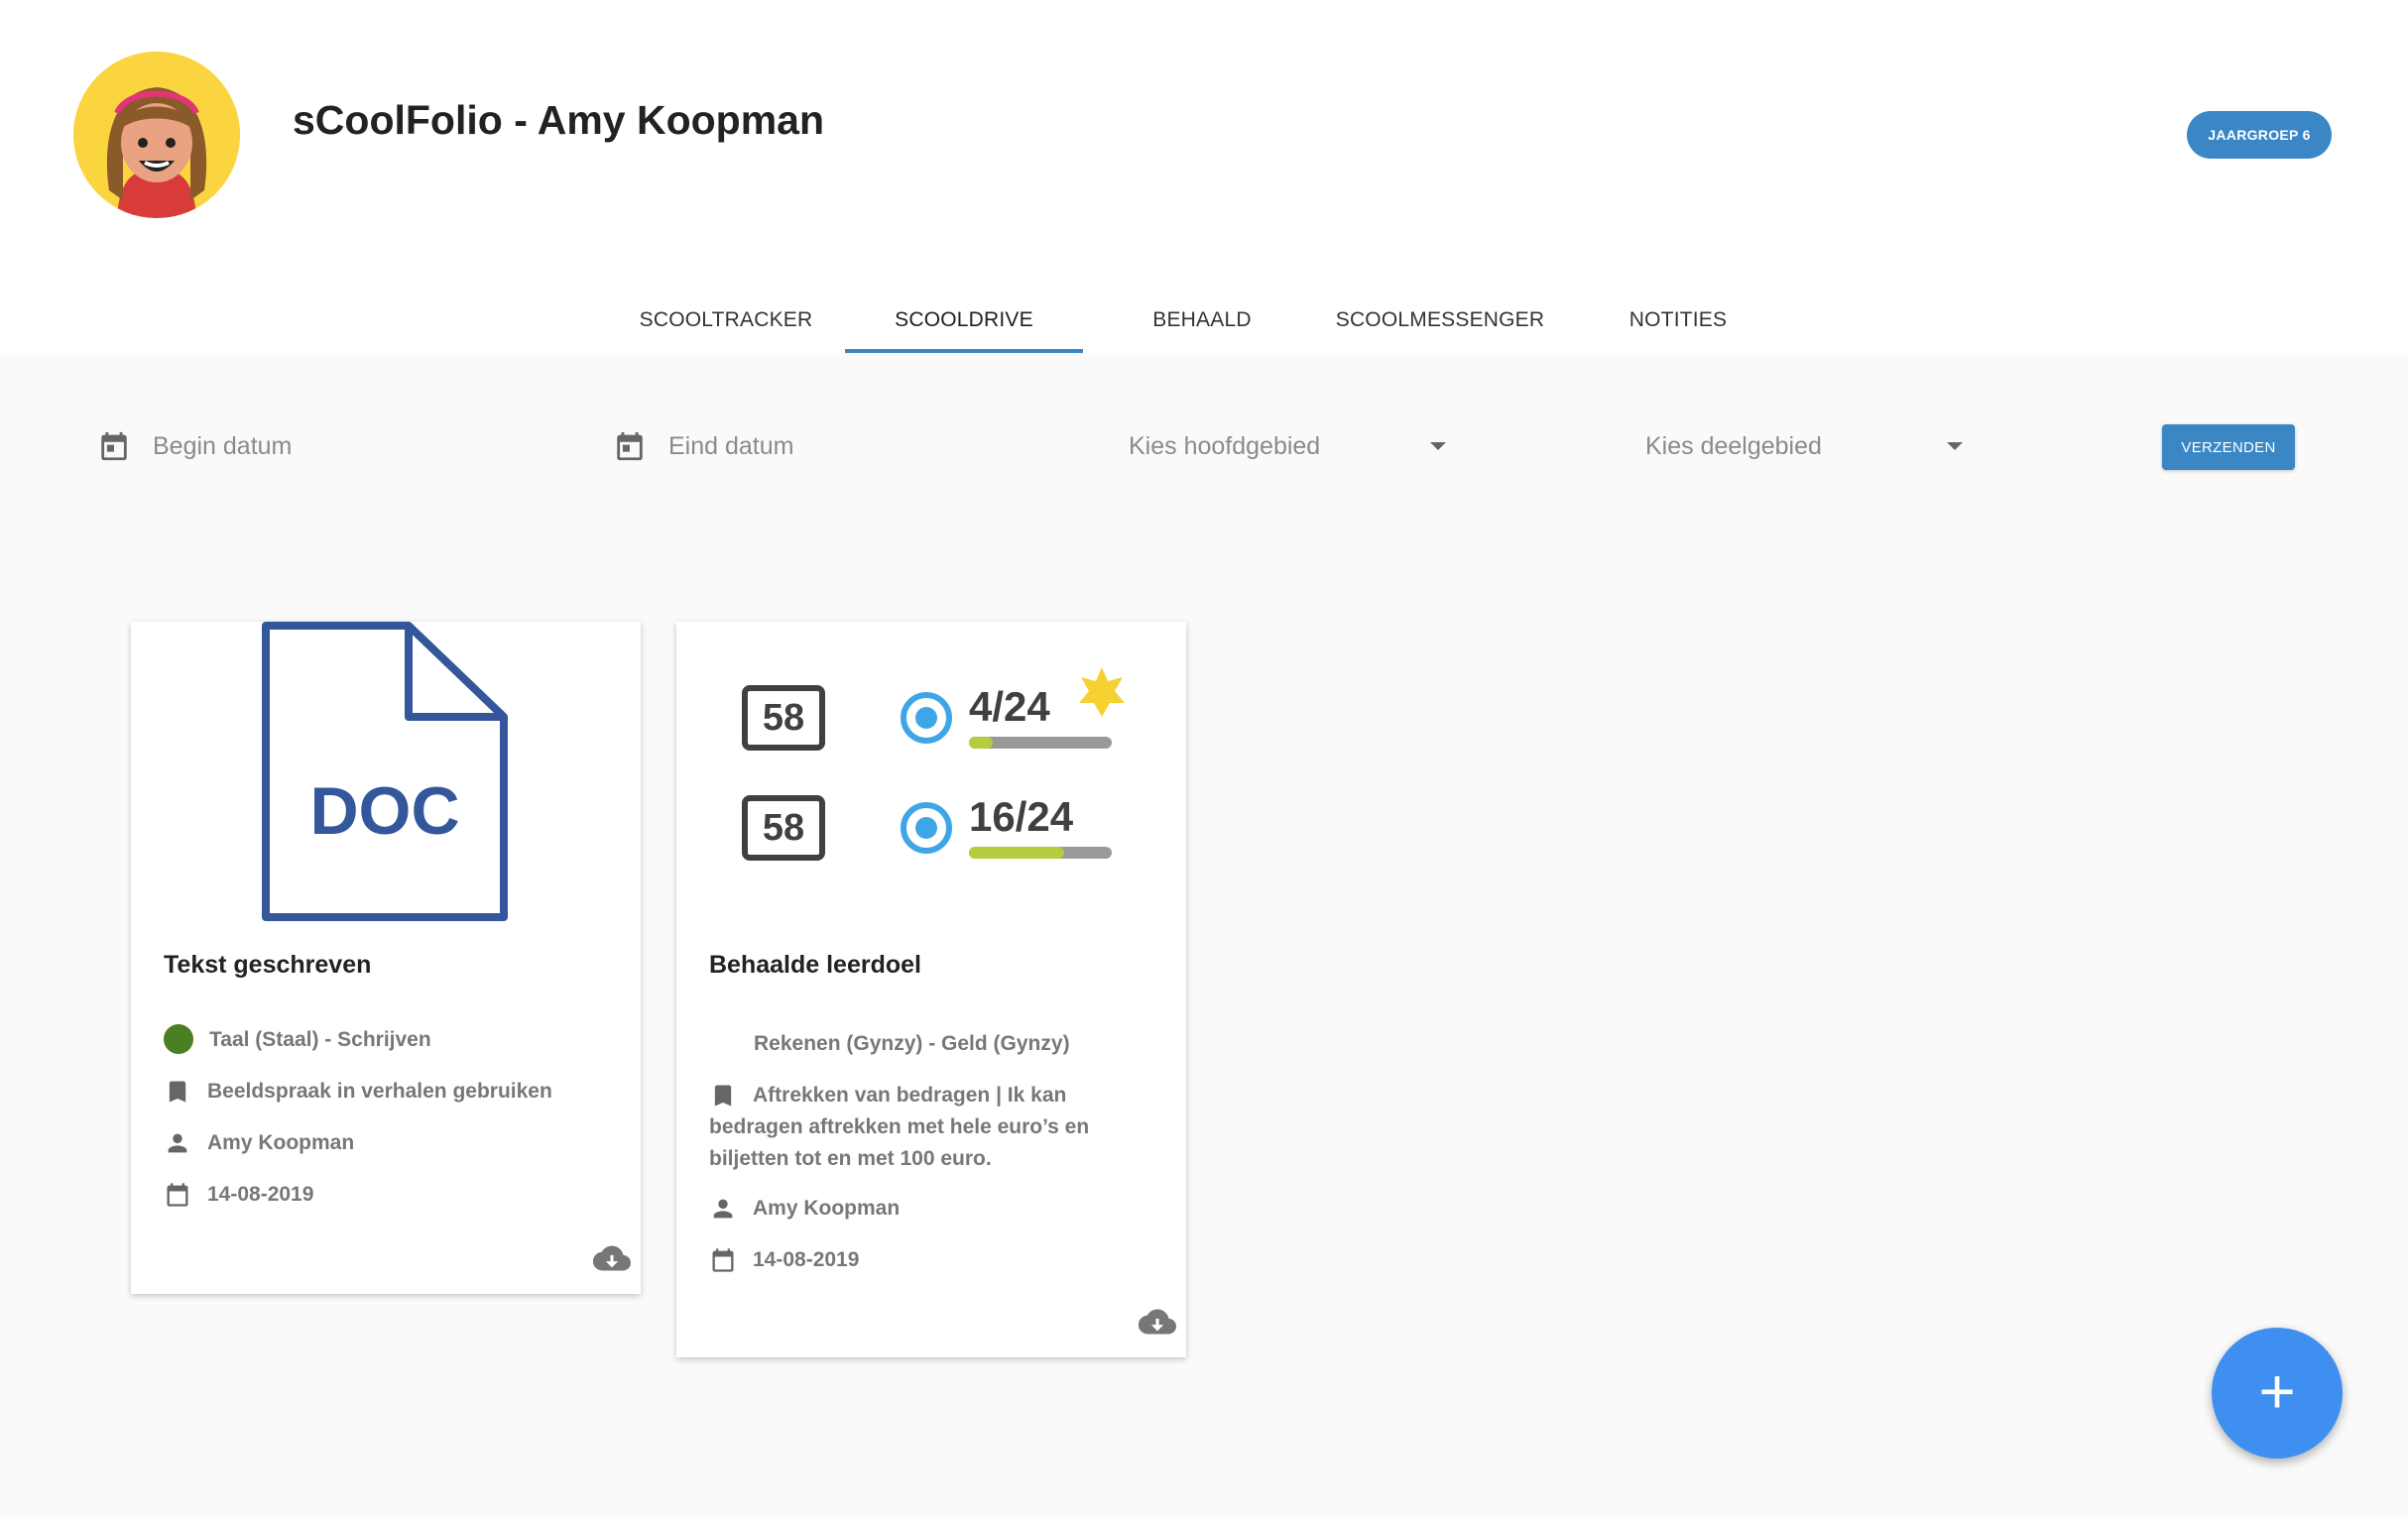  What do you see at coordinates (1734, 446) in the screenshot?
I see `deelgebied-placeholder: Kies deelgebied` at bounding box center [1734, 446].